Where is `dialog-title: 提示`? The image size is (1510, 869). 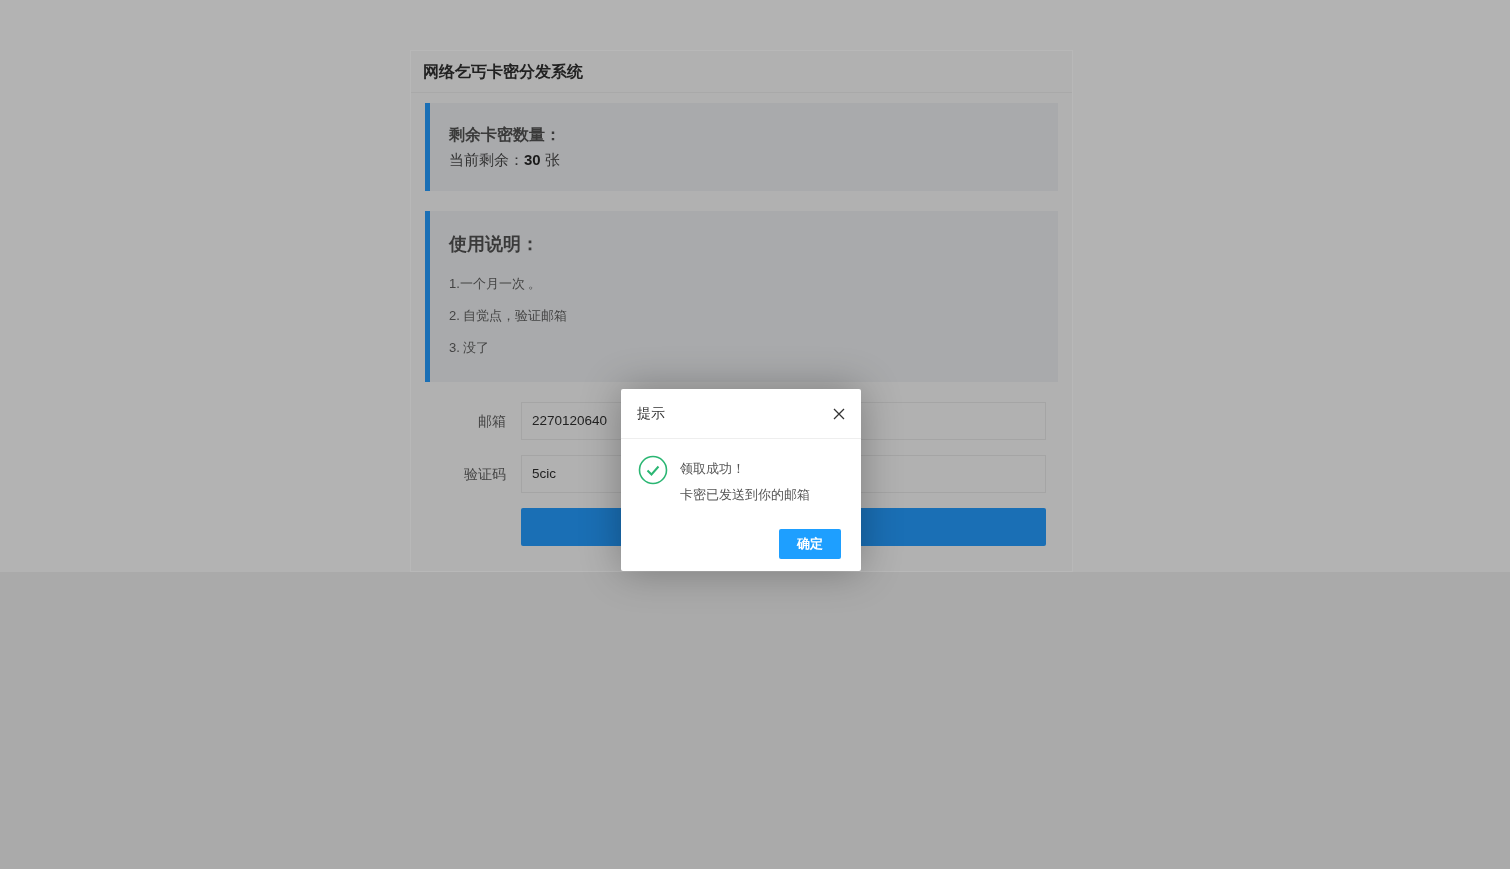 dialog-title: 提示 is located at coordinates (651, 413).